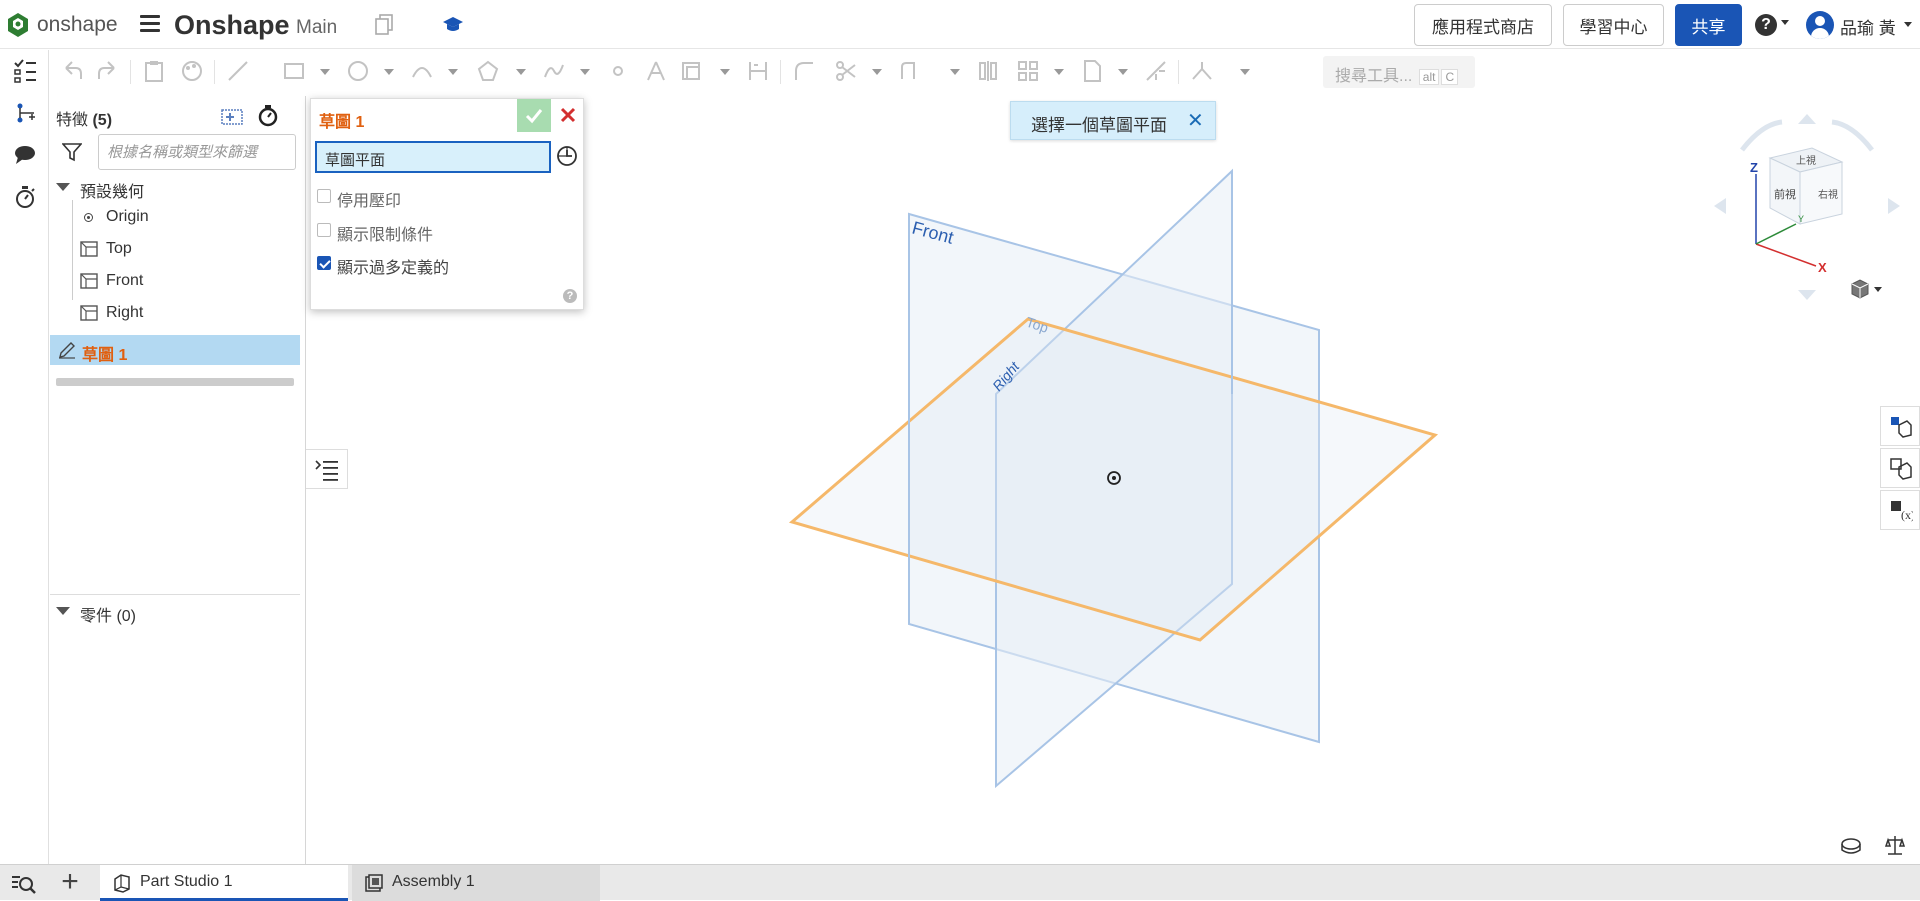 This screenshot has height=901, width=1920. What do you see at coordinates (692, 71) in the screenshot?
I see `construction-tool-icon` at bounding box center [692, 71].